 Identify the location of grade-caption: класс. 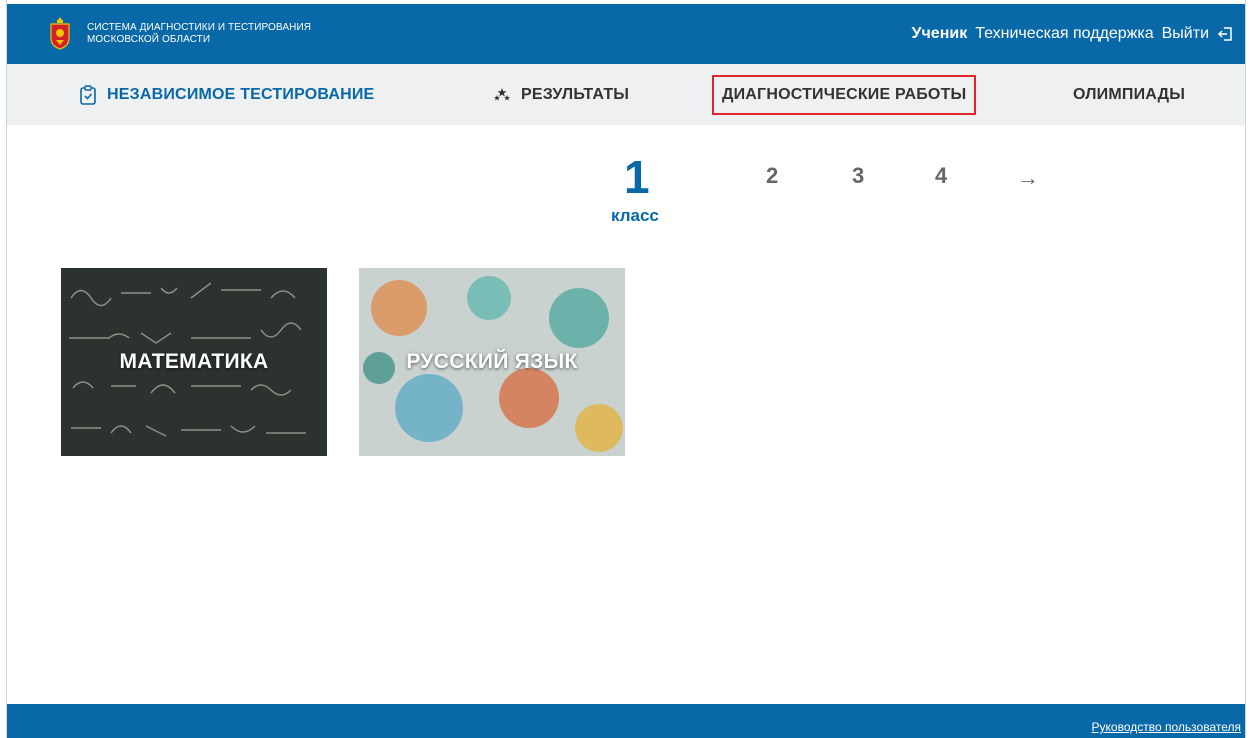
(635, 215).